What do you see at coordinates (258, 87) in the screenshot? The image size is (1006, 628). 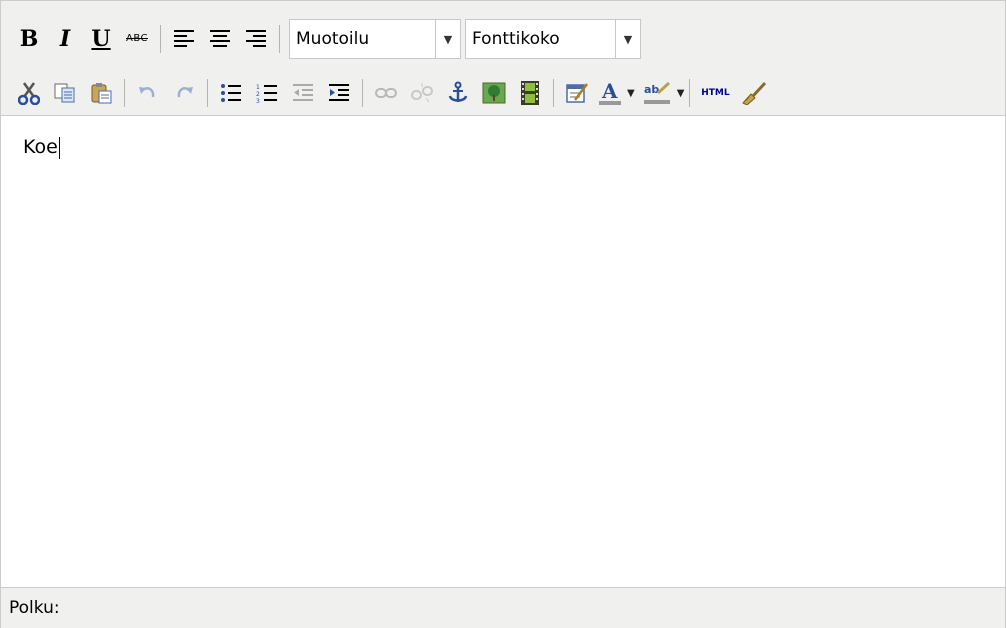 I see `svg-text: 1` at bounding box center [258, 87].